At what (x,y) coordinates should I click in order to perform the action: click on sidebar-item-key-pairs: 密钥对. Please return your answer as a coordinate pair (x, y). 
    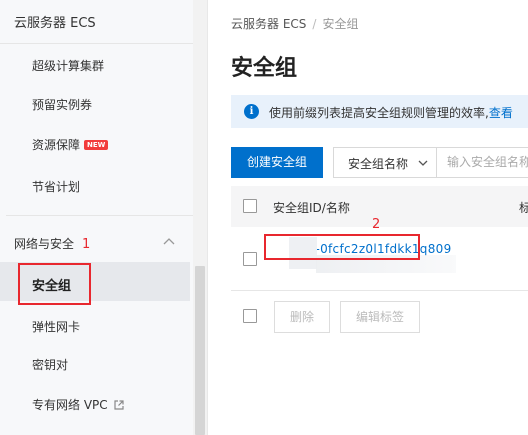
    Looking at the image, I should click on (50, 364).